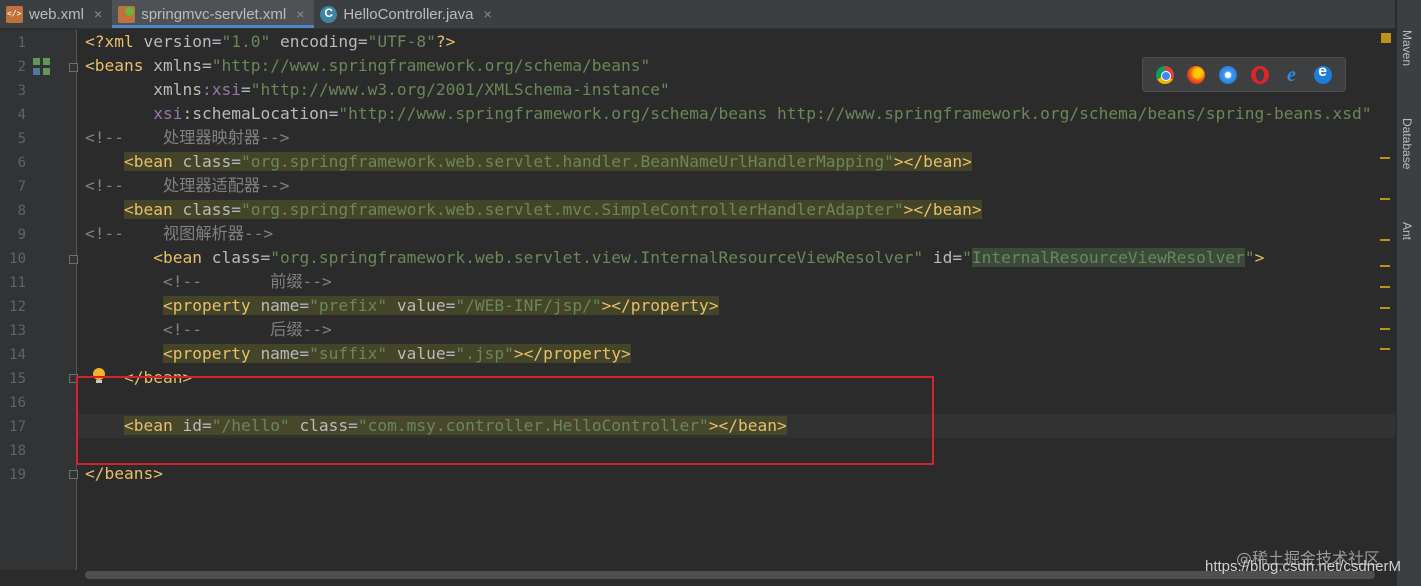  Describe the element at coordinates (1244, 74) in the screenshot. I see `browser-preview-toolbar: e` at that location.